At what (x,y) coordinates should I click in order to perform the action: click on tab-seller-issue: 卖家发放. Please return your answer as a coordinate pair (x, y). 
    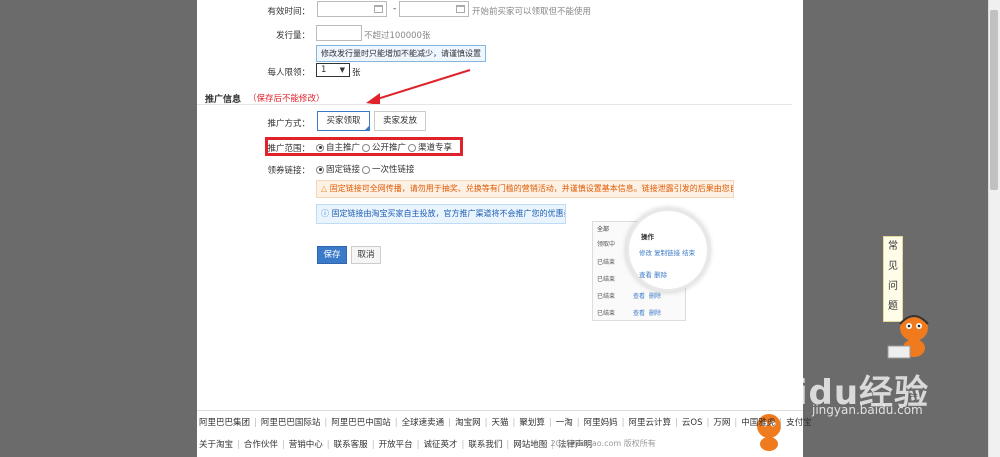
    Looking at the image, I should click on (400, 121).